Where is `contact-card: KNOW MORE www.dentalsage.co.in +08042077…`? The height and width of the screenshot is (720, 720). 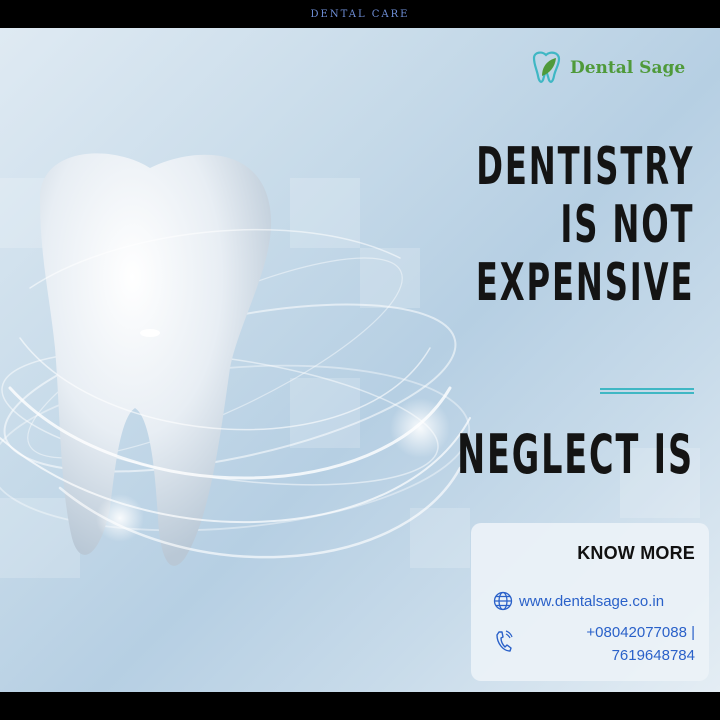 contact-card: KNOW MORE www.dentalsage.co.in +08042077… is located at coordinates (590, 602).